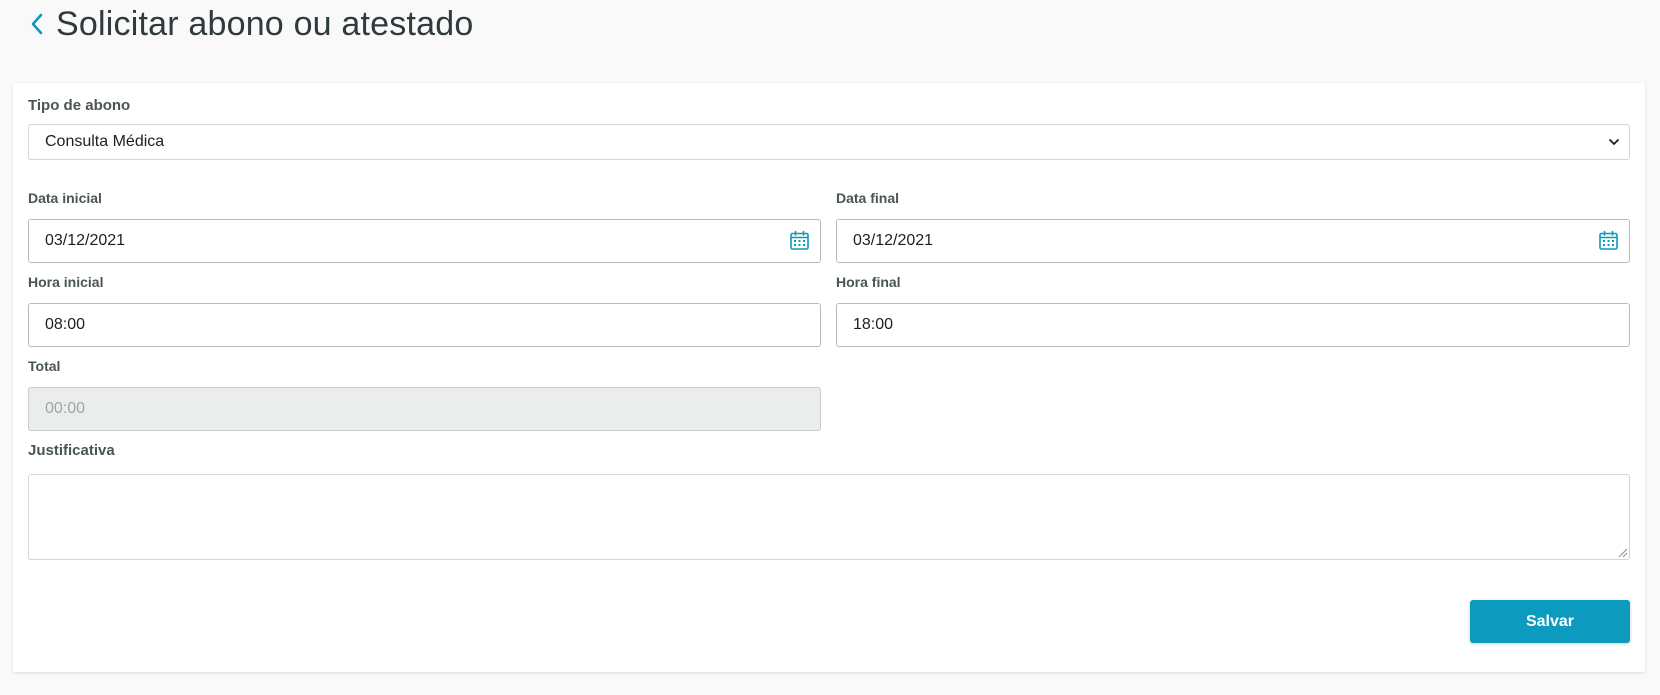 This screenshot has width=1660, height=695. Describe the element at coordinates (44, 366) in the screenshot. I see `total-label: Total` at that location.